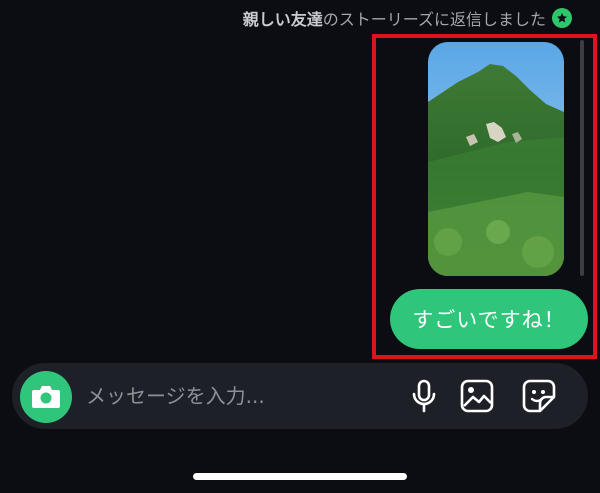  Describe the element at coordinates (582, 158) in the screenshot. I see `scrollbar` at that location.